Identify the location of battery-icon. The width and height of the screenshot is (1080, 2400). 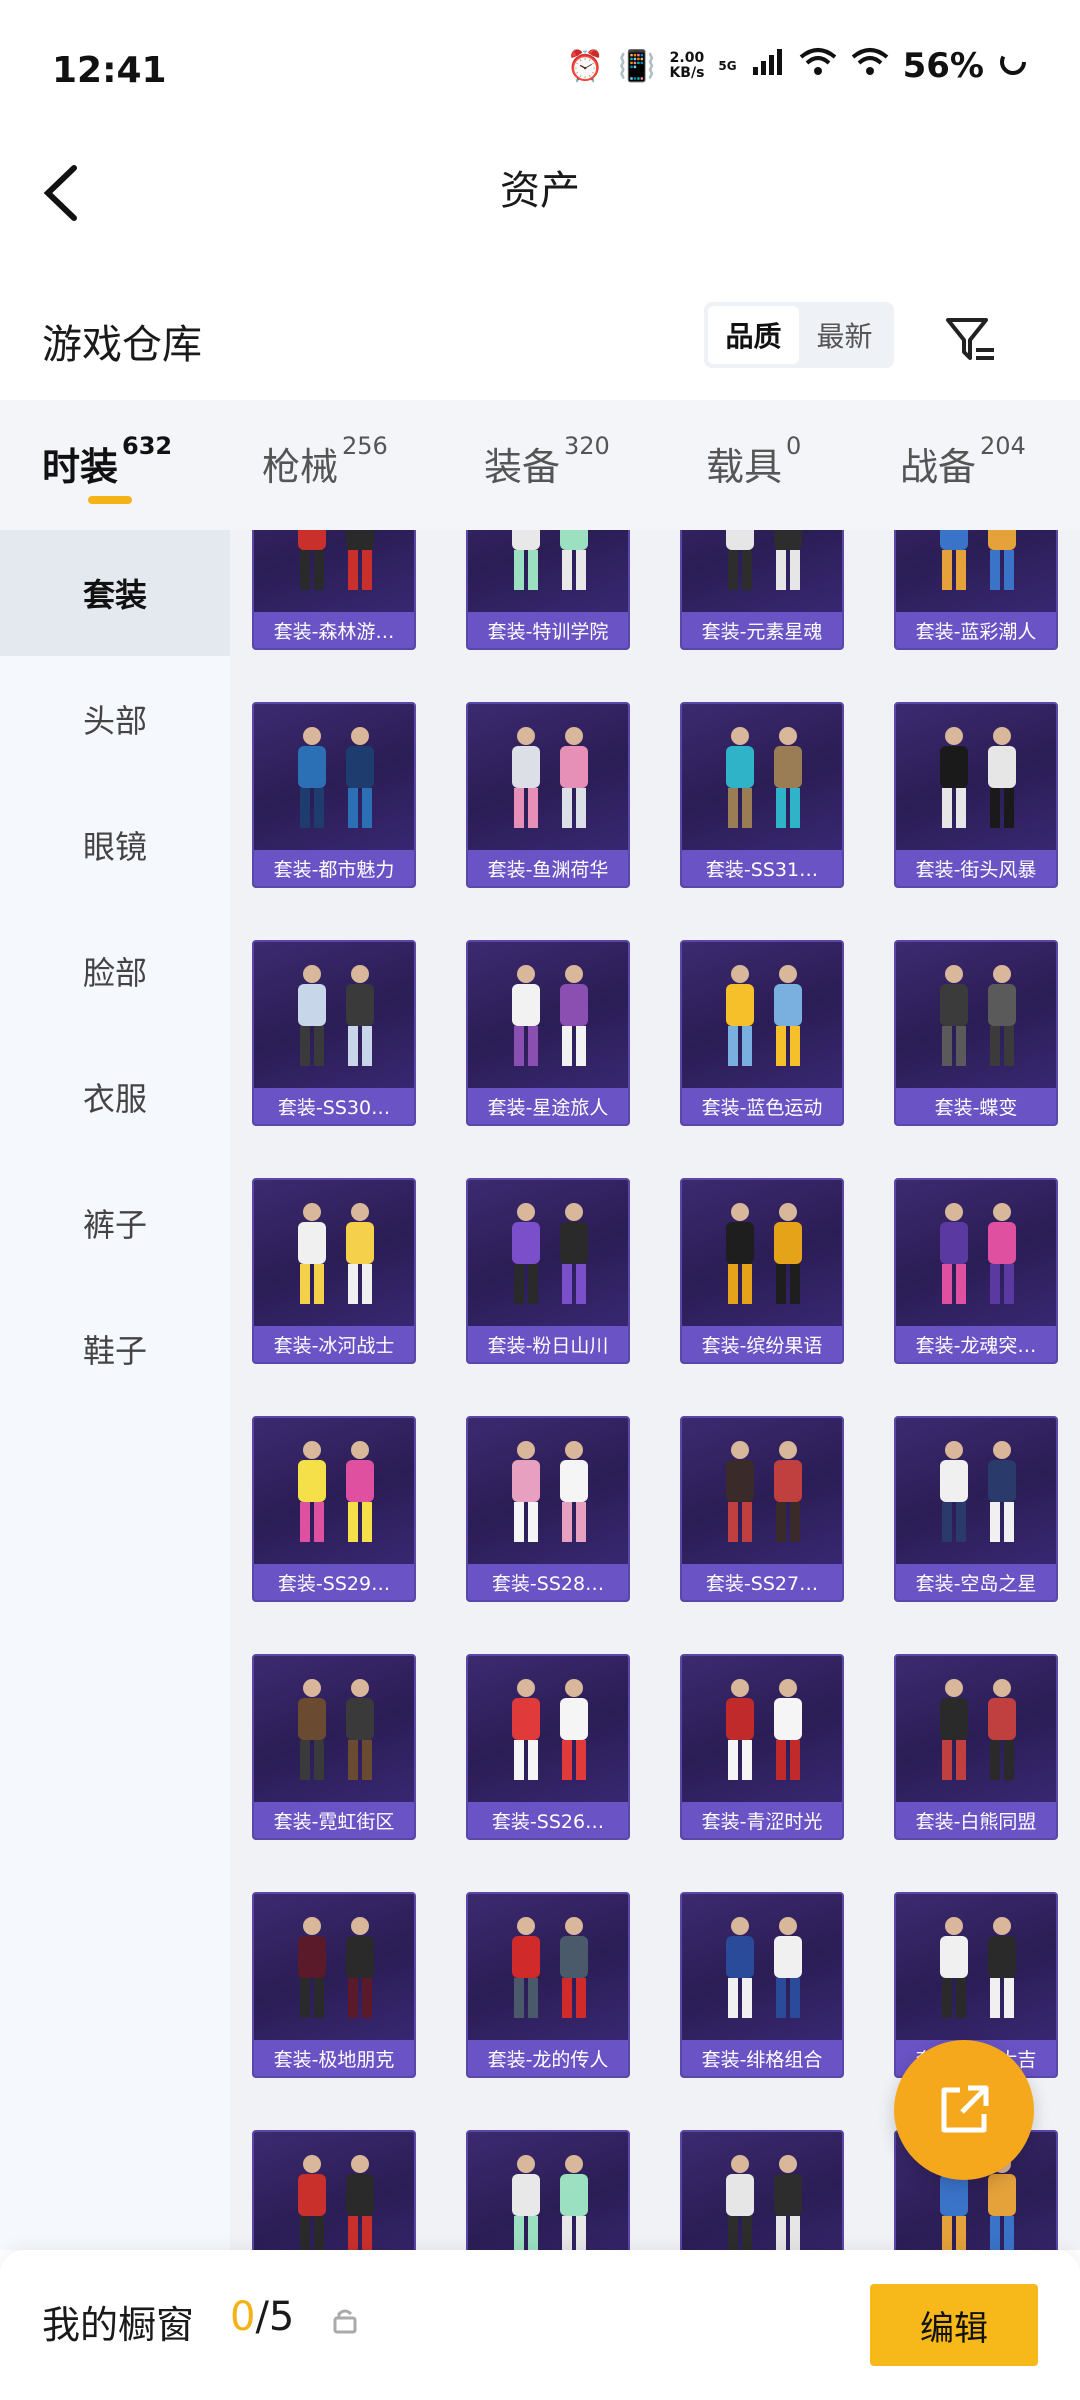
(1013, 66).